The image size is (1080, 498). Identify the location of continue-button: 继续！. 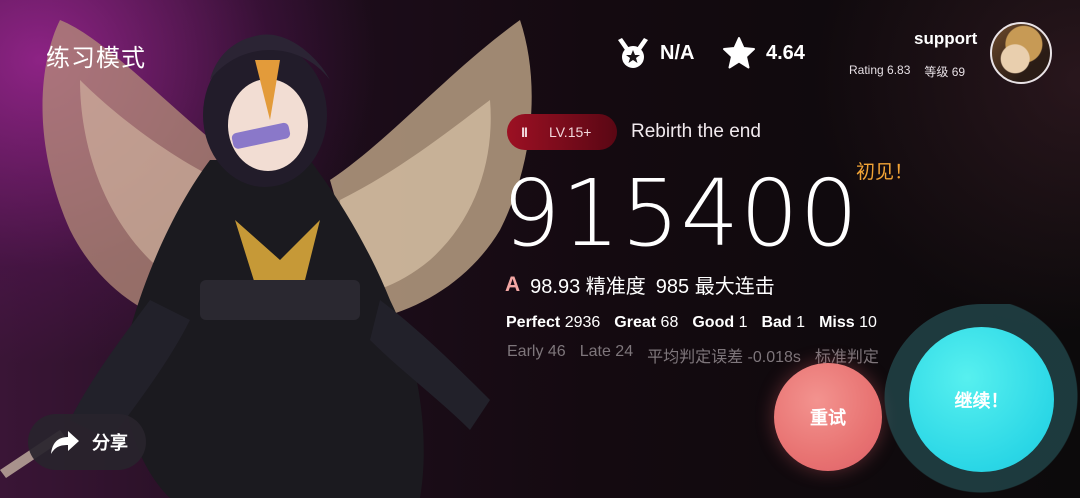
(981, 399).